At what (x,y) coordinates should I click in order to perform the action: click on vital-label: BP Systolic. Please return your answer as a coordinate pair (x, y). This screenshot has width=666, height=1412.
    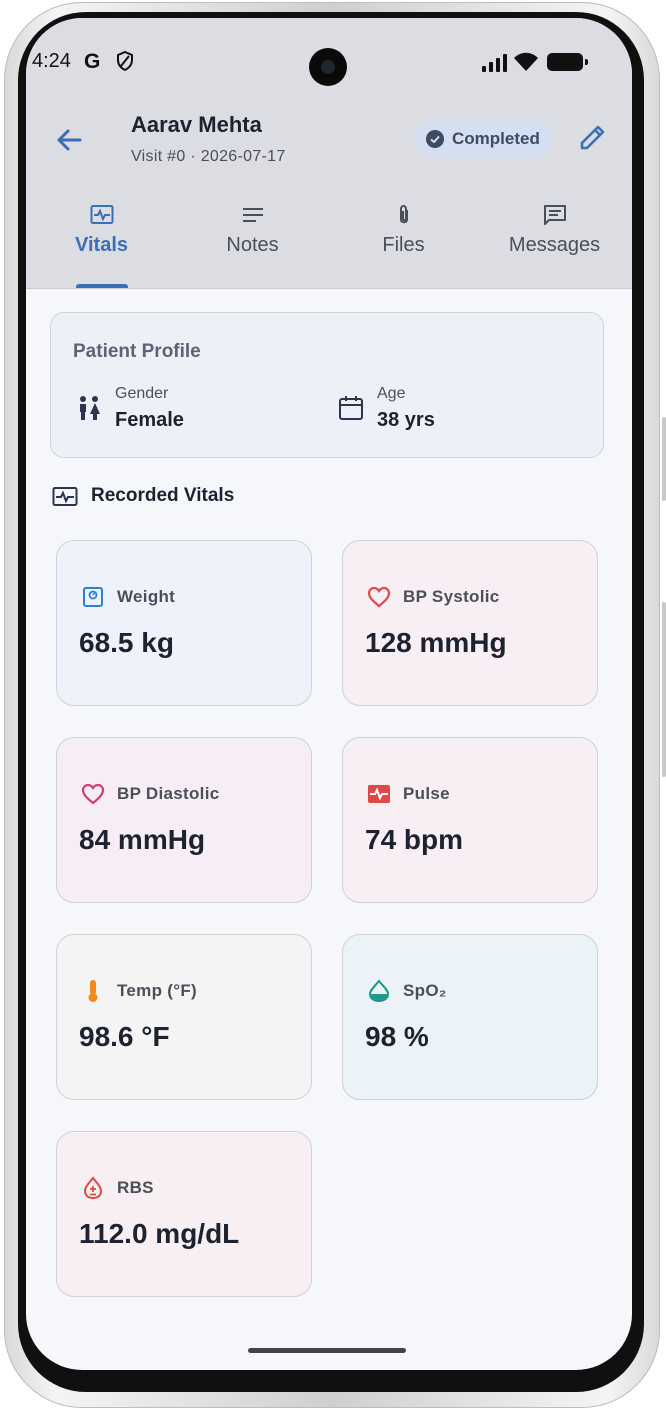
    Looking at the image, I should click on (451, 596).